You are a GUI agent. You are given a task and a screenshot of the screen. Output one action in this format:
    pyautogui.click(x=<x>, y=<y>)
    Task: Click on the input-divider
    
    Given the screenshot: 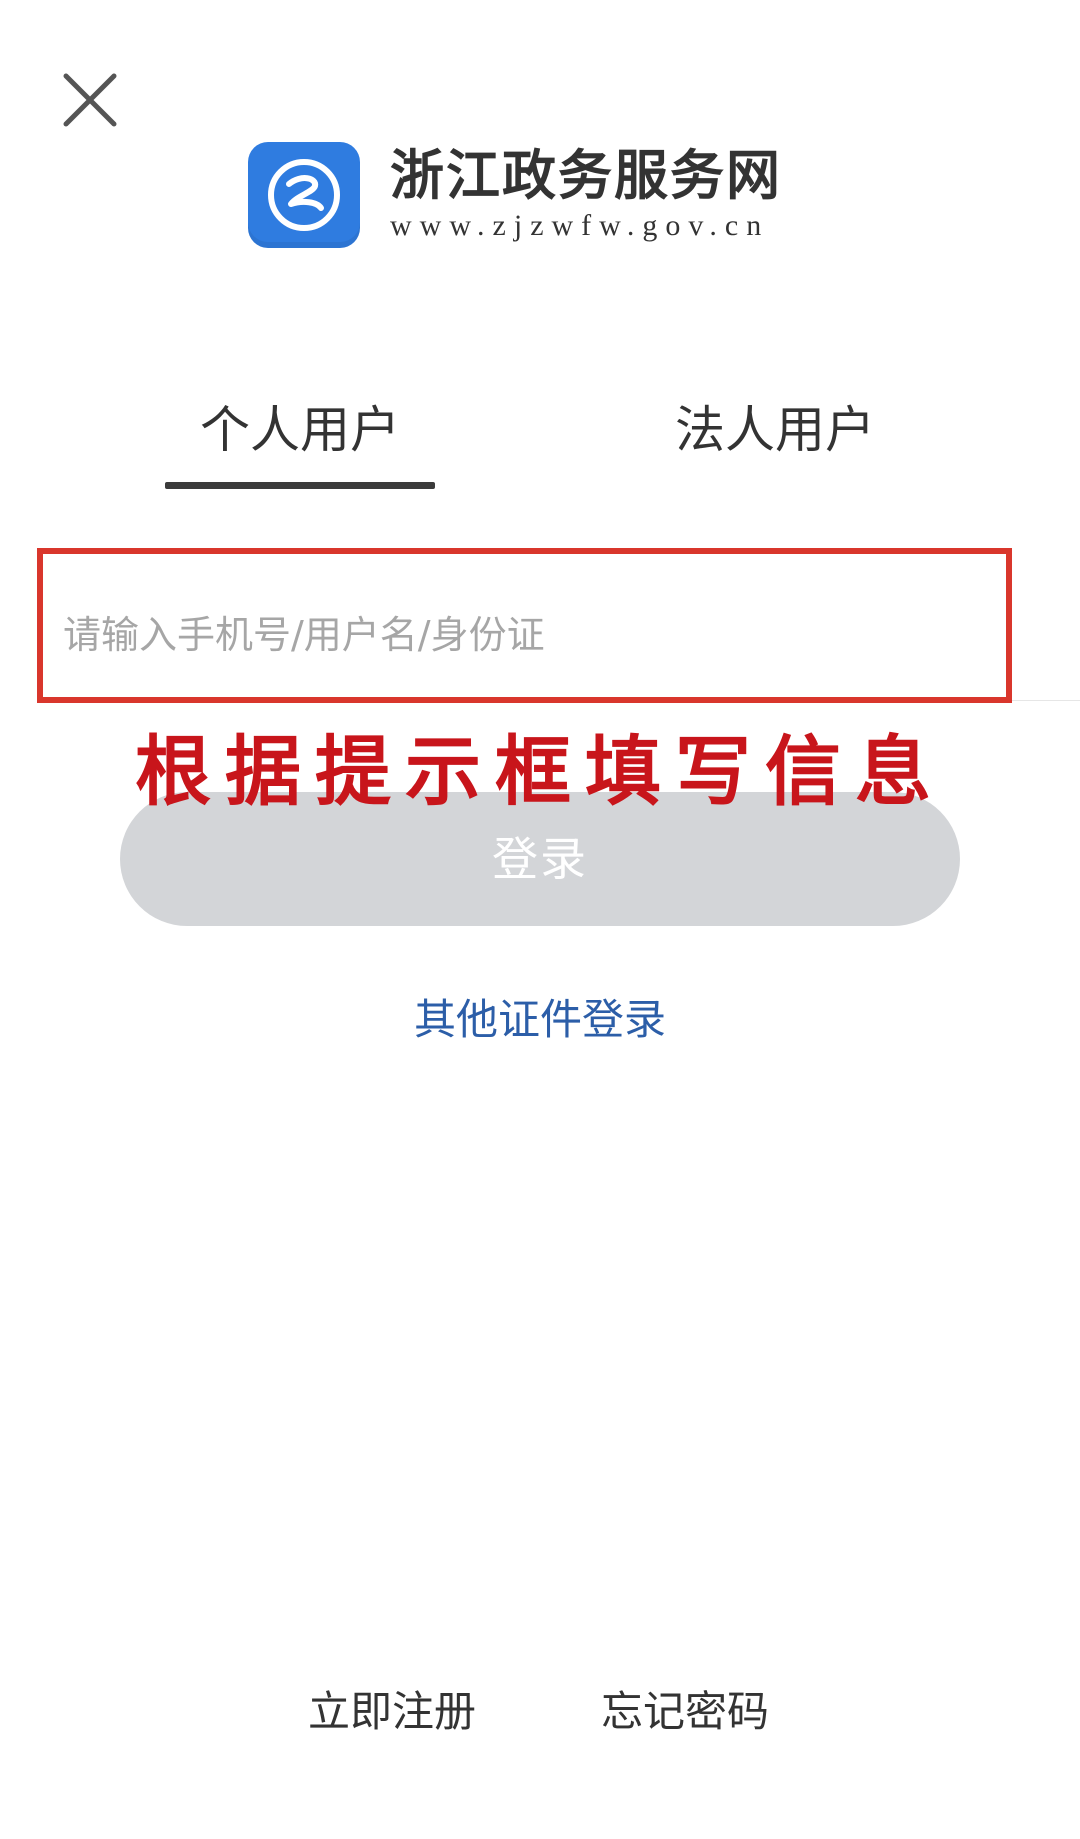 What is the action you would take?
    pyautogui.click(x=1046, y=700)
    